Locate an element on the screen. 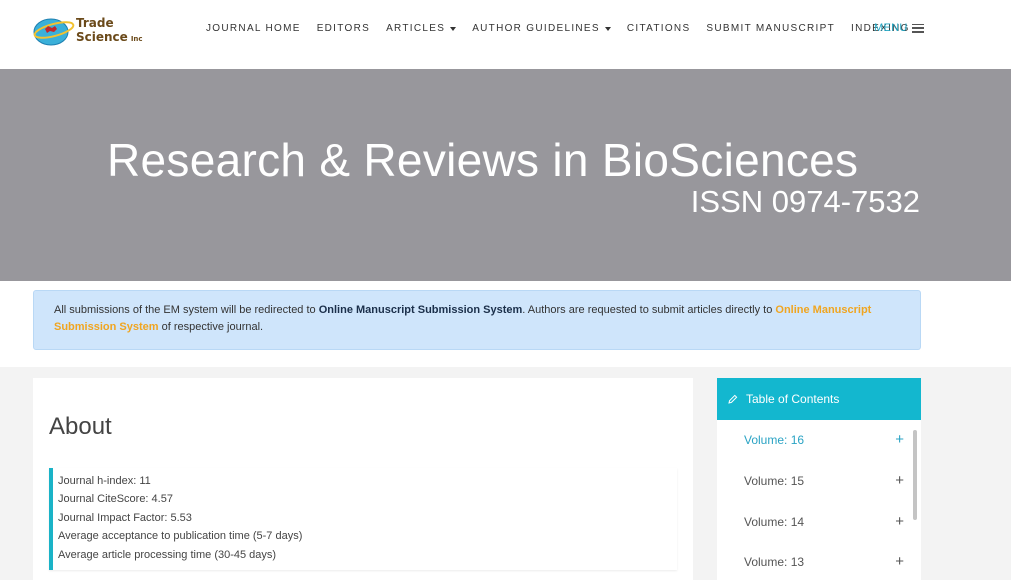 The height and width of the screenshot is (580, 1011). notice-link-1: Online Manuscript Submission System is located at coordinates (421, 310).